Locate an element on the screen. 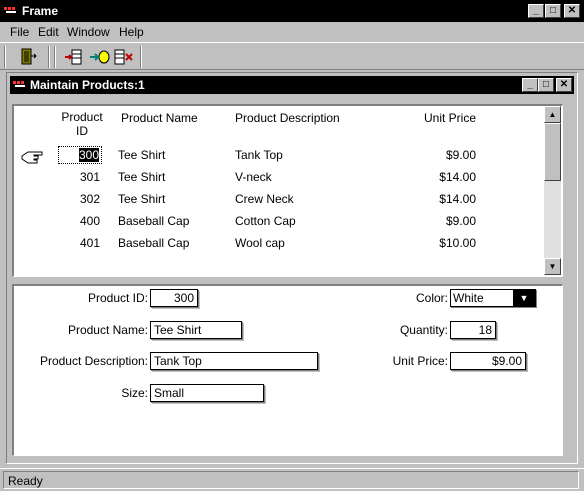 The width and height of the screenshot is (584, 491). delete-row-icon is located at coordinates (123, 57).